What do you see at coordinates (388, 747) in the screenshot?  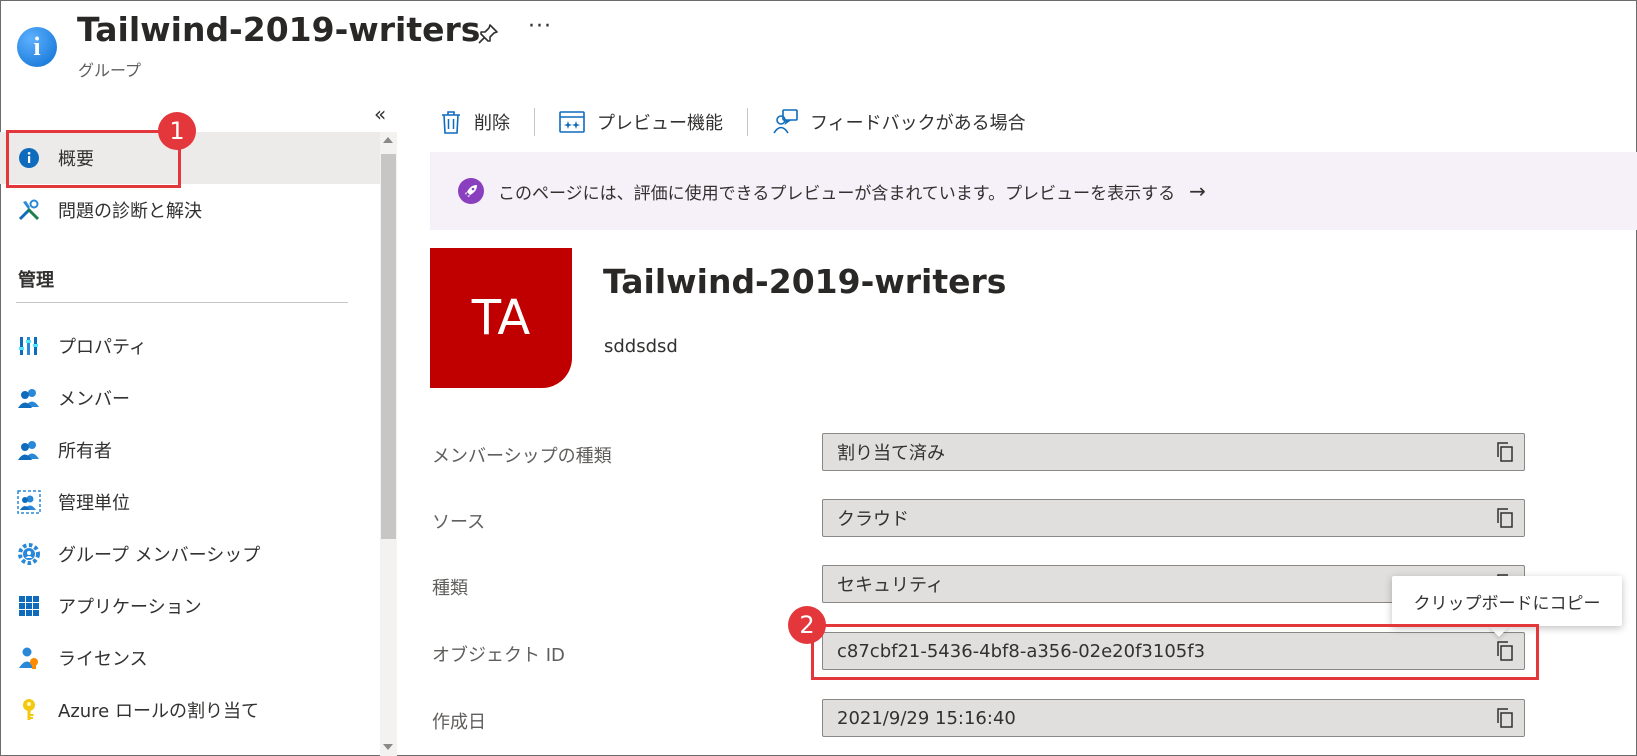 I see `scroll-down-arrow-icon` at bounding box center [388, 747].